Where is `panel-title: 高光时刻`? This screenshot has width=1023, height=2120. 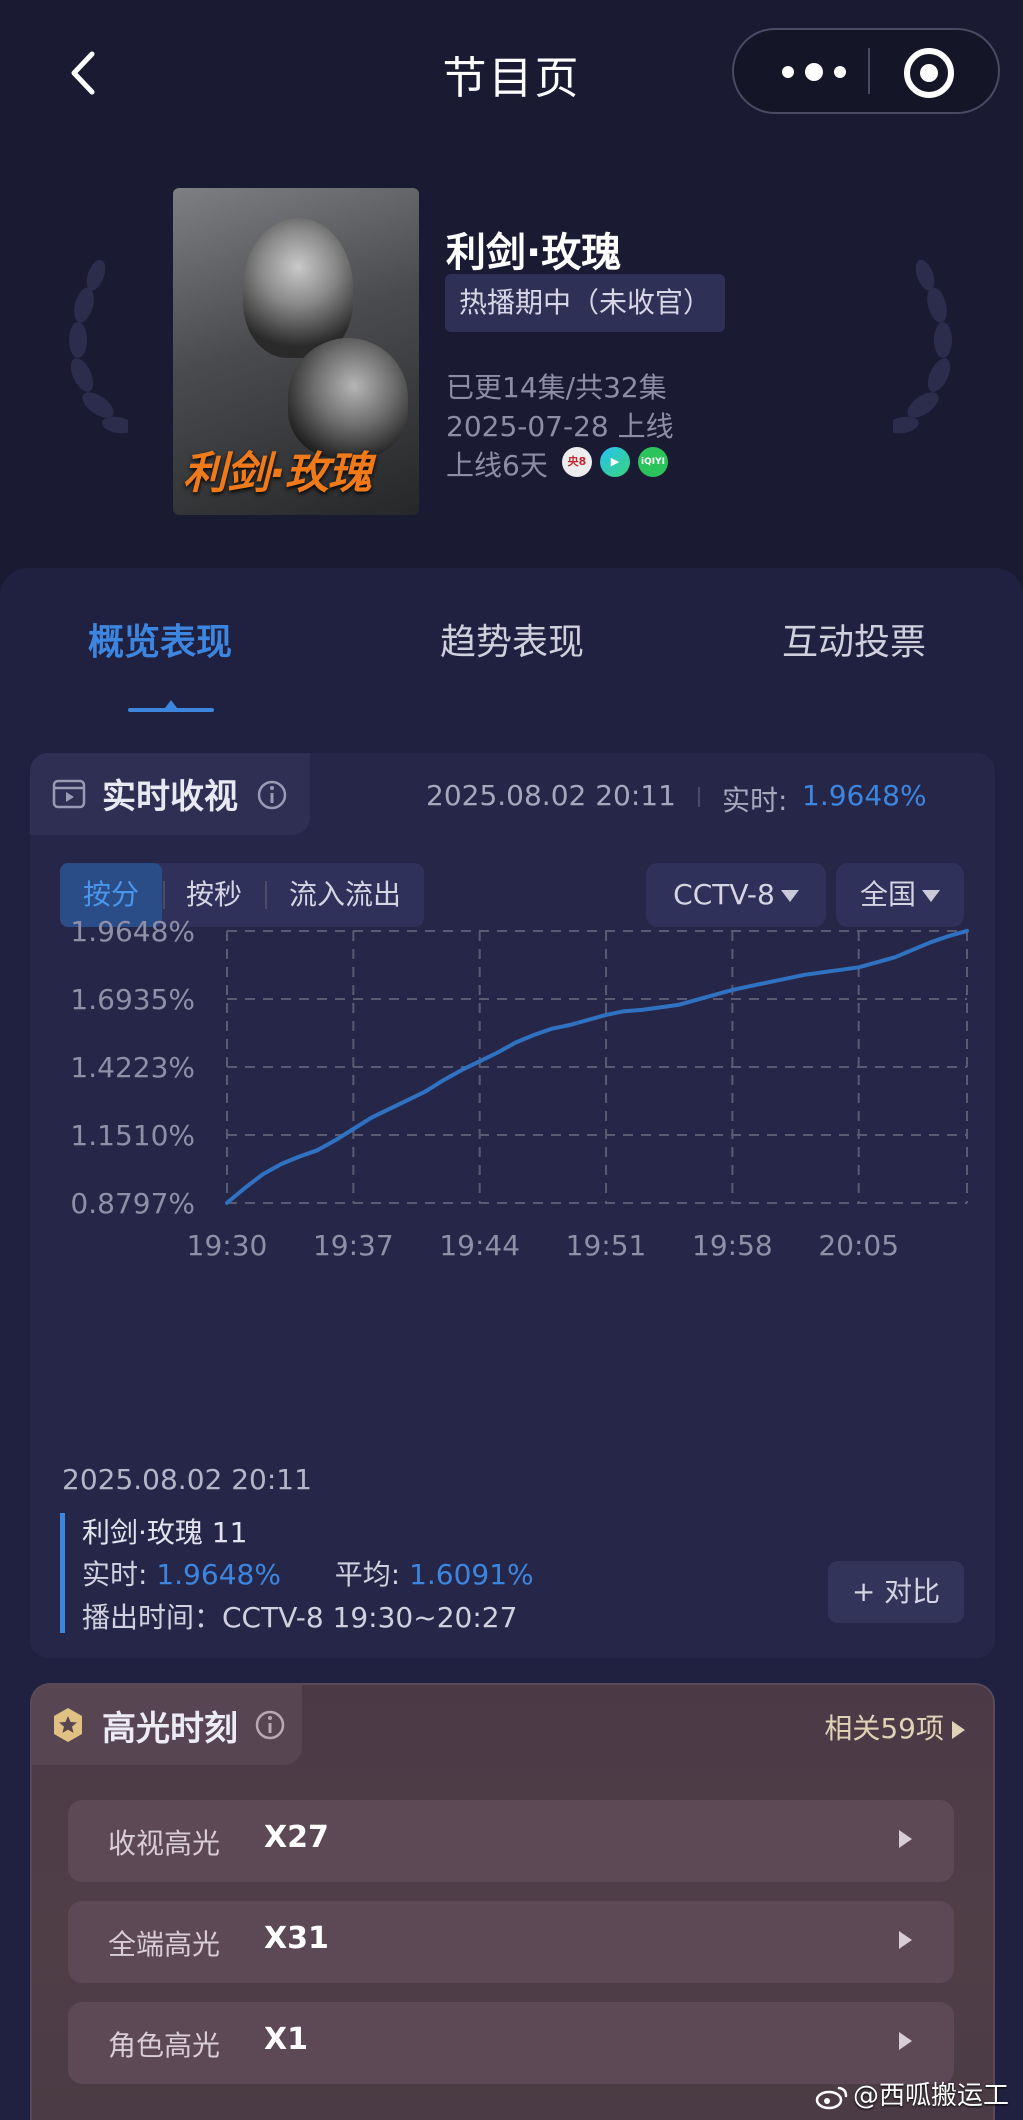
panel-title: 高光时刻 is located at coordinates (170, 1729).